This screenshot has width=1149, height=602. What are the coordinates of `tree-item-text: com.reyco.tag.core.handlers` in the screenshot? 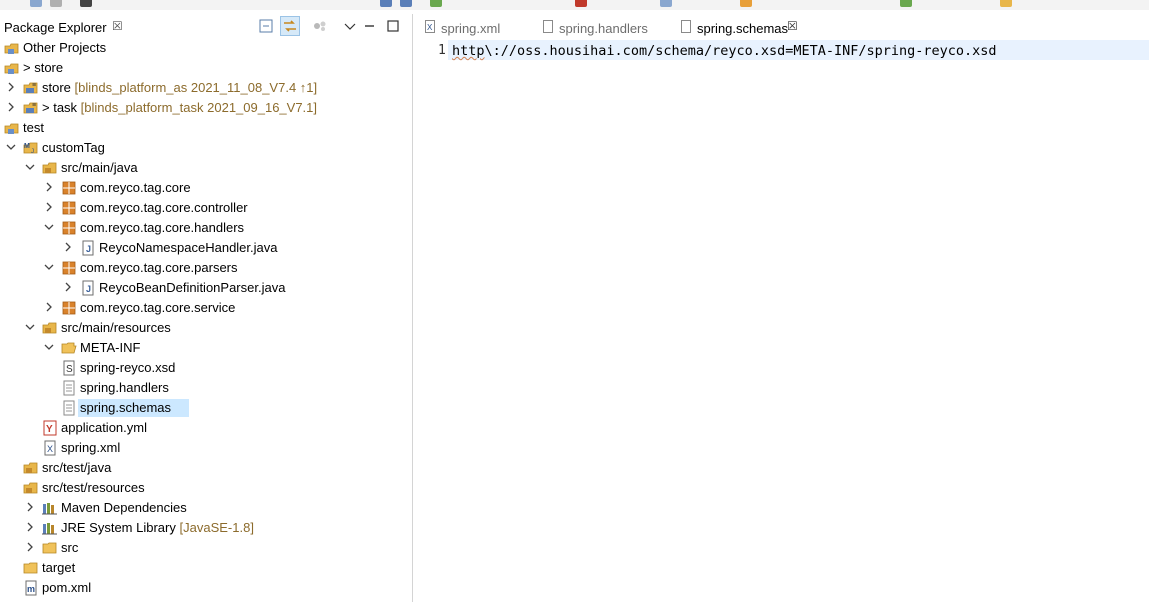 It's located at (162, 228).